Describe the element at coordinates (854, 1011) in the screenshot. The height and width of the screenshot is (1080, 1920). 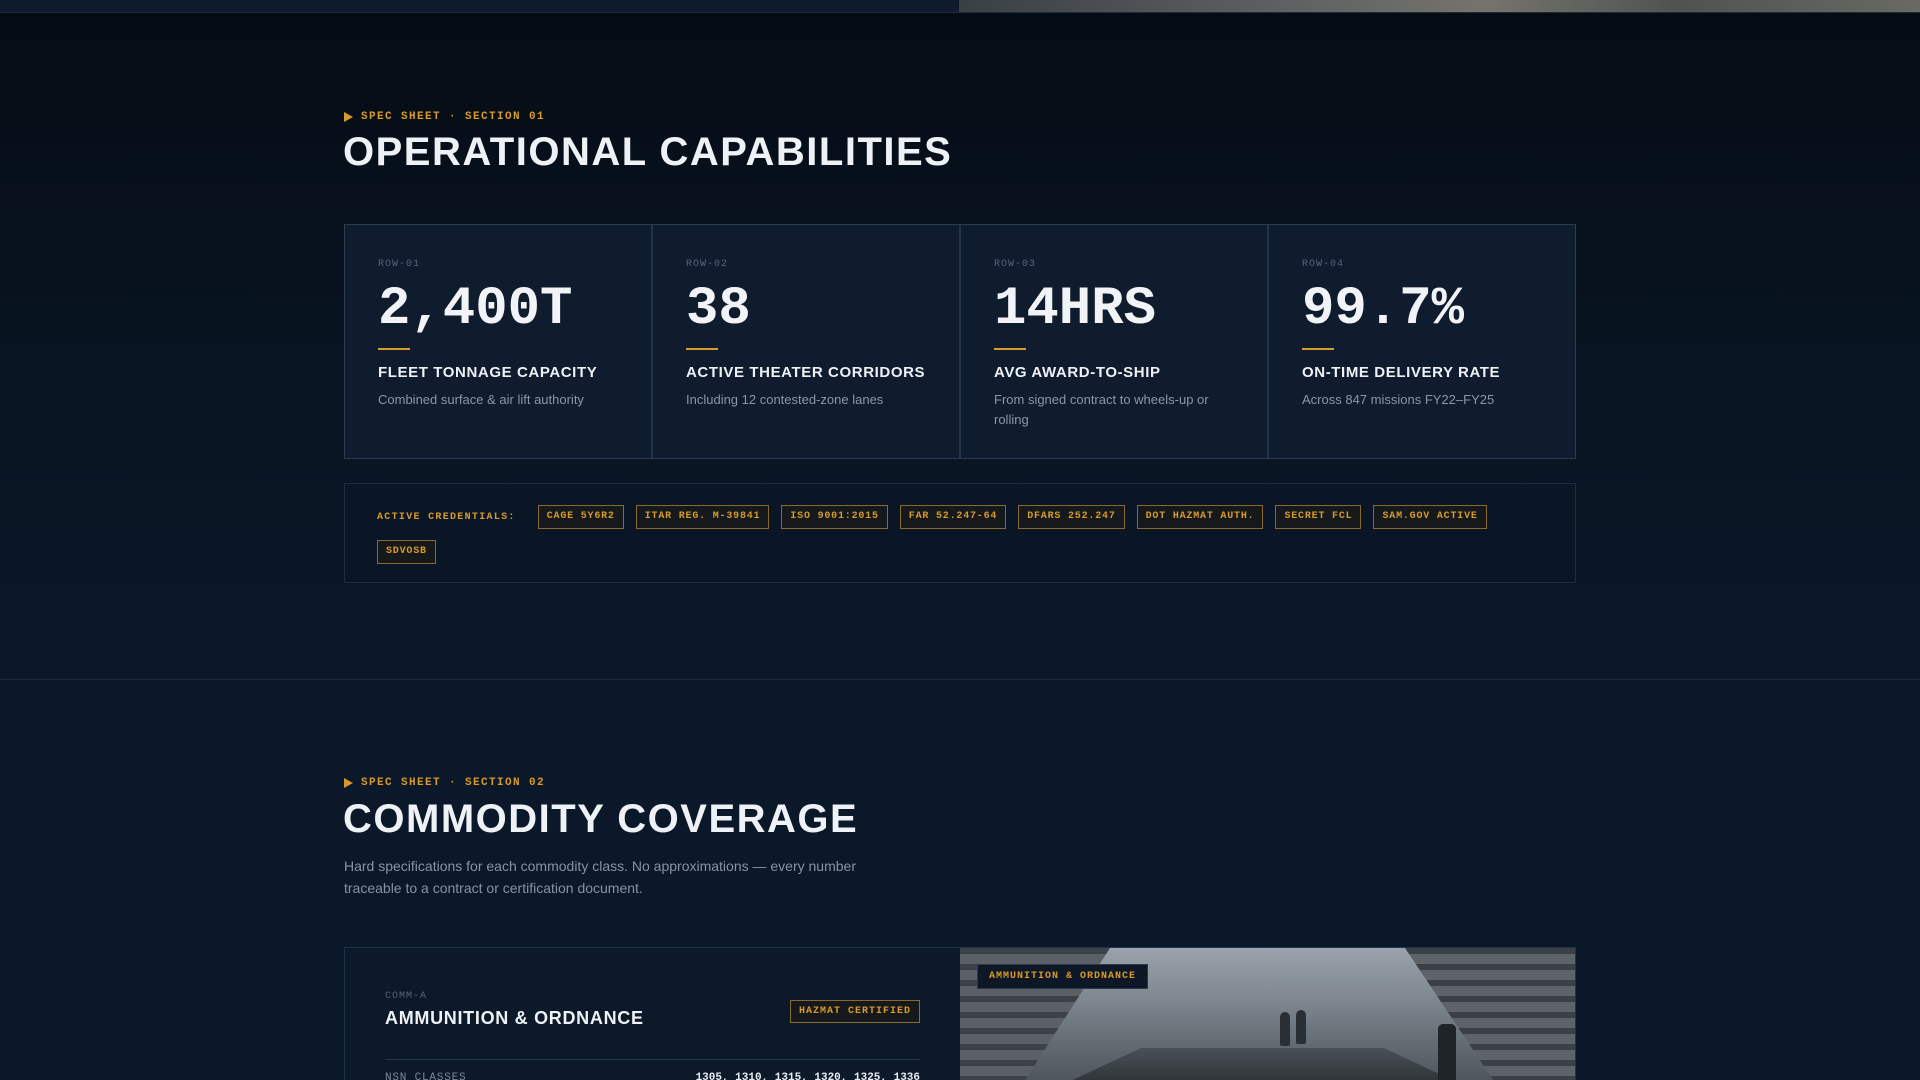
I see `hazmat-badge: HAZMAT CERTIFIED` at that location.